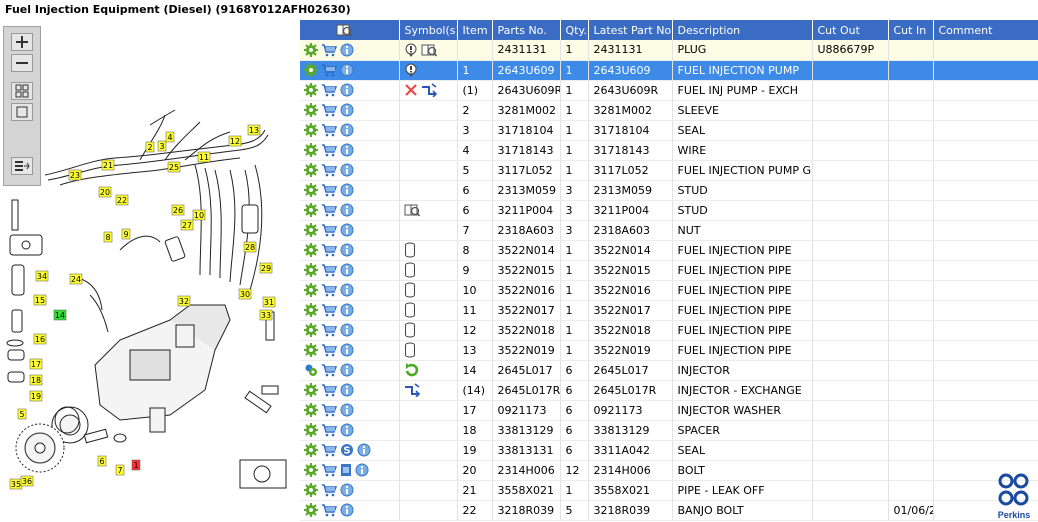  What do you see at coordinates (162, 146) in the screenshot?
I see `callout-3: 3` at bounding box center [162, 146].